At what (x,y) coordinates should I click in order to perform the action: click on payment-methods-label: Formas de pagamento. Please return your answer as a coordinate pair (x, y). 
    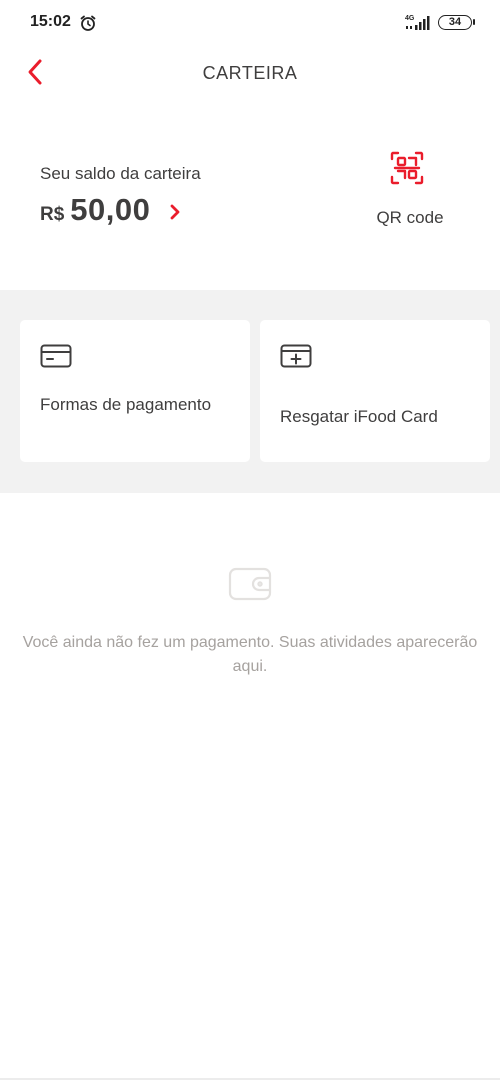
    Looking at the image, I should click on (126, 404).